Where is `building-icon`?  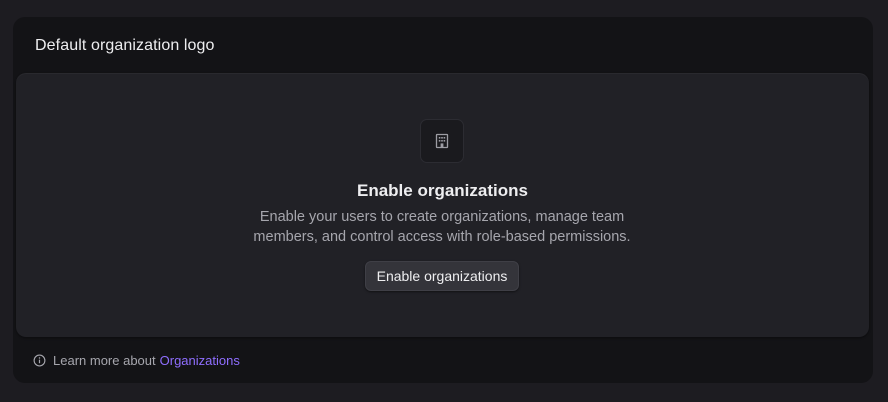
building-icon is located at coordinates (442, 141).